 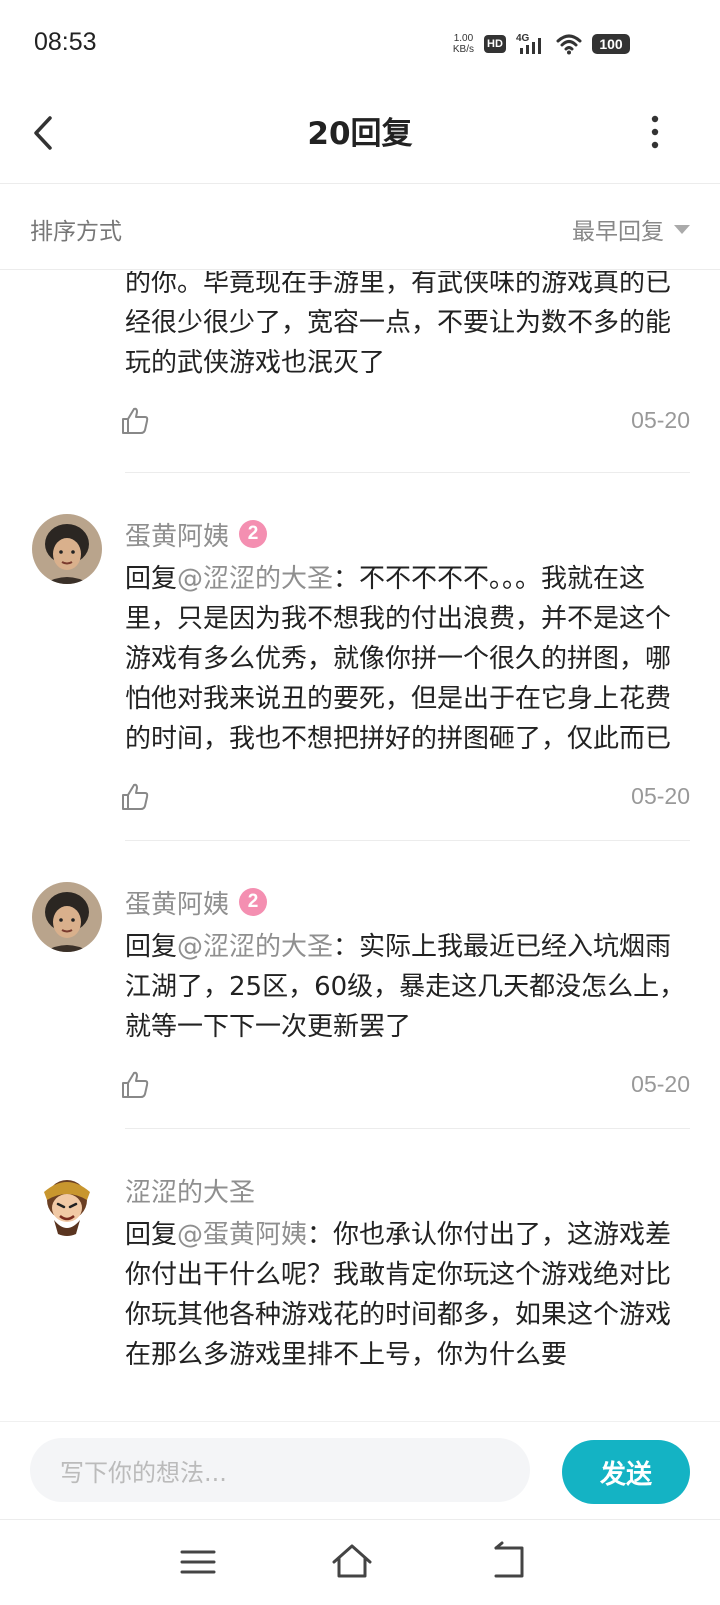 I want to click on cellular-signal-icon: 4G, so click(x=528, y=43).